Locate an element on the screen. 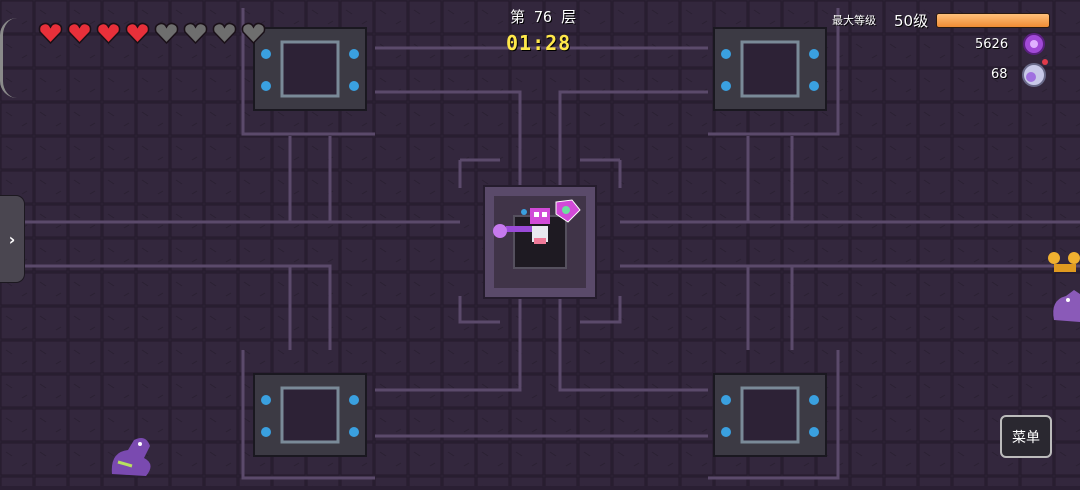  chevron-right-icon: › is located at coordinates (12, 239).